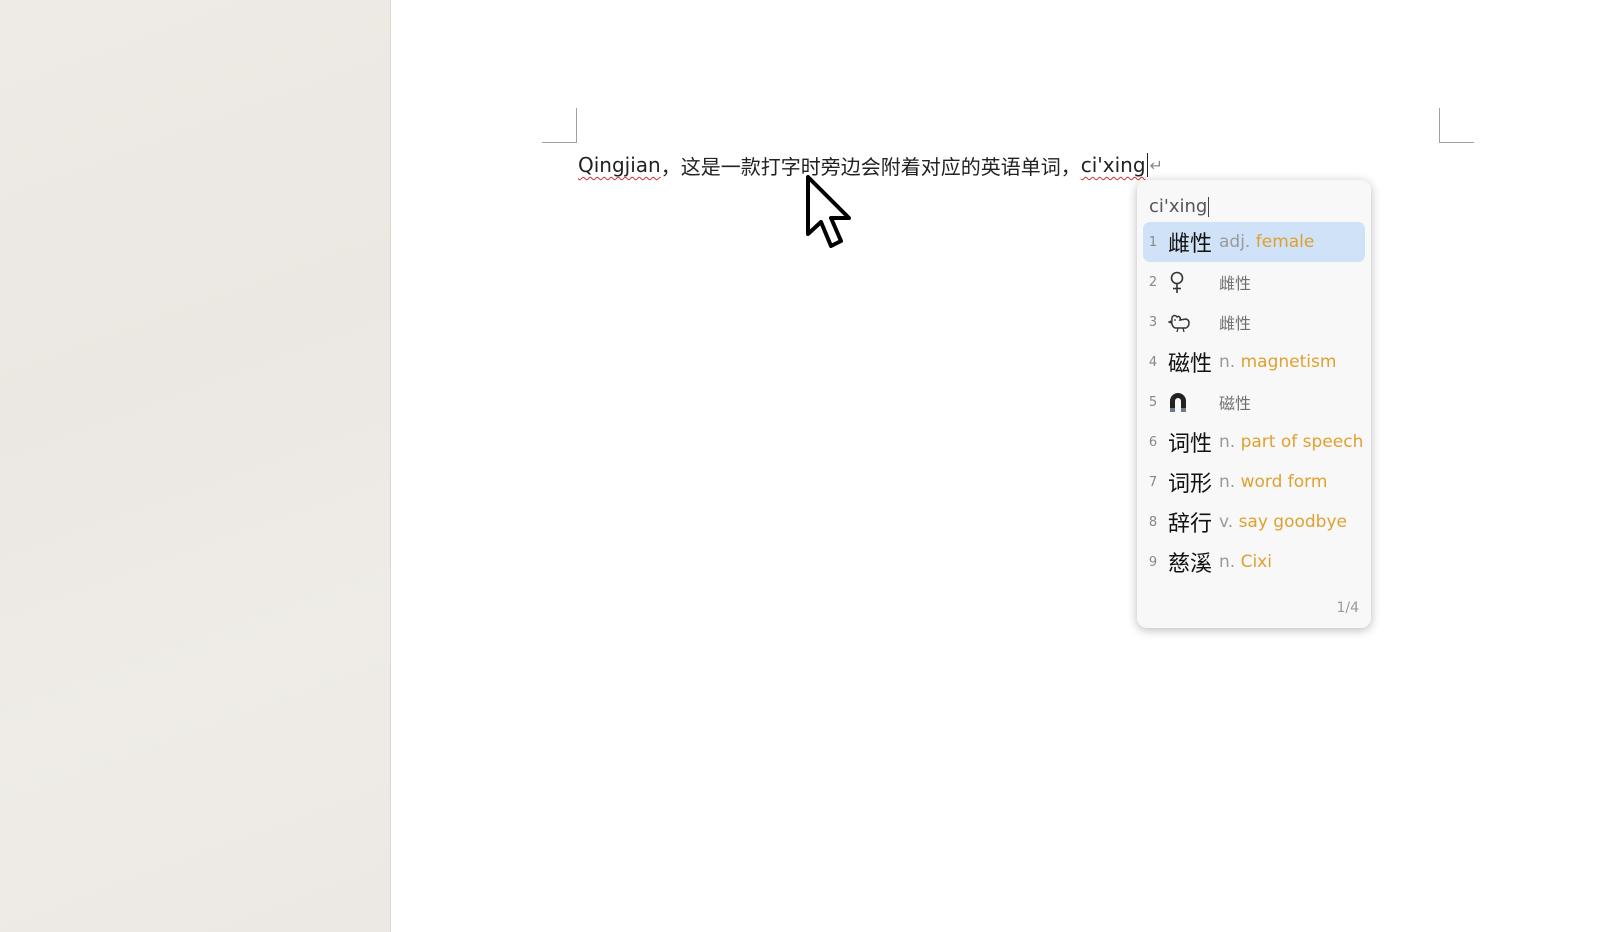  What do you see at coordinates (1190, 364) in the screenshot?
I see `candidate-word: 磁性` at bounding box center [1190, 364].